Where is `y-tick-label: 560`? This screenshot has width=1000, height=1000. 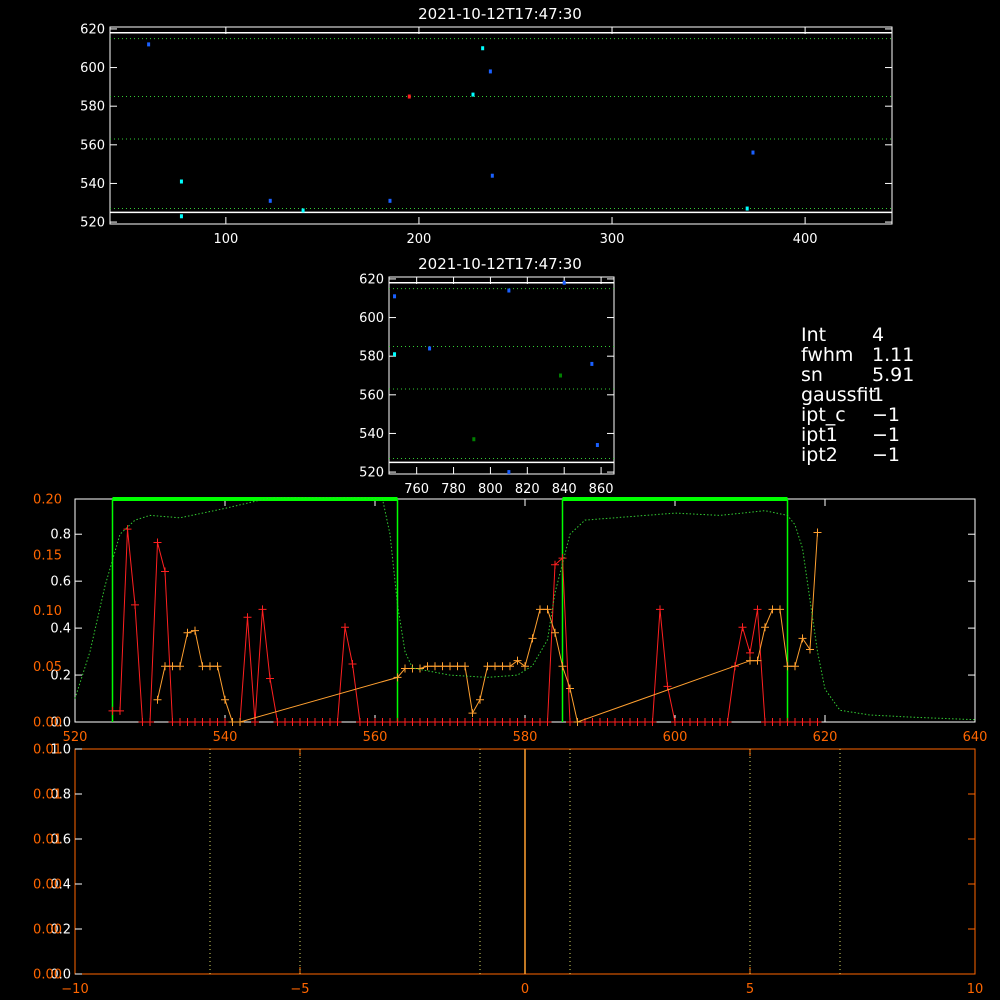 y-tick-label: 560 is located at coordinates (92, 145).